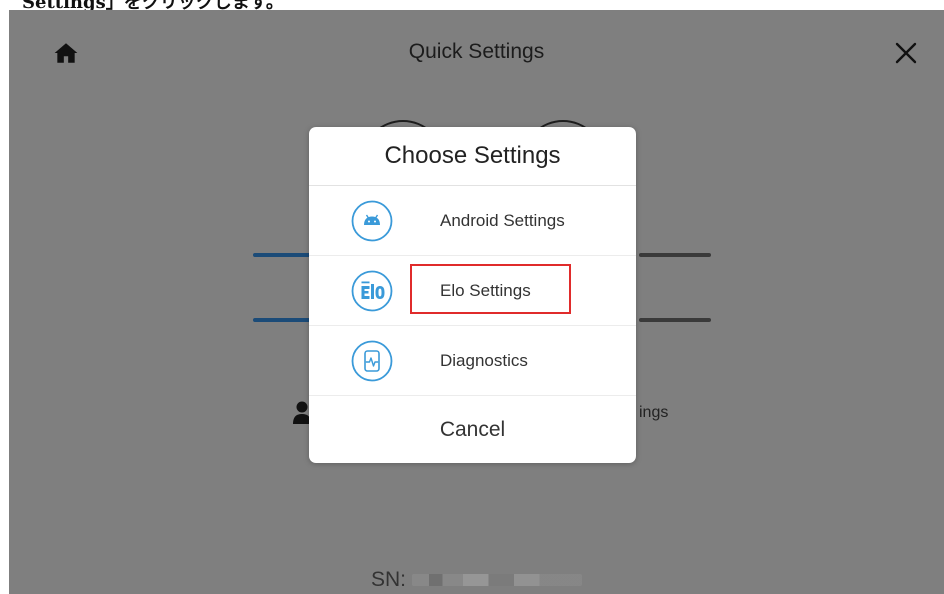 Image resolution: width=944 pixels, height=594 pixels. What do you see at coordinates (490, 289) in the screenshot?
I see `highlight-box` at bounding box center [490, 289].